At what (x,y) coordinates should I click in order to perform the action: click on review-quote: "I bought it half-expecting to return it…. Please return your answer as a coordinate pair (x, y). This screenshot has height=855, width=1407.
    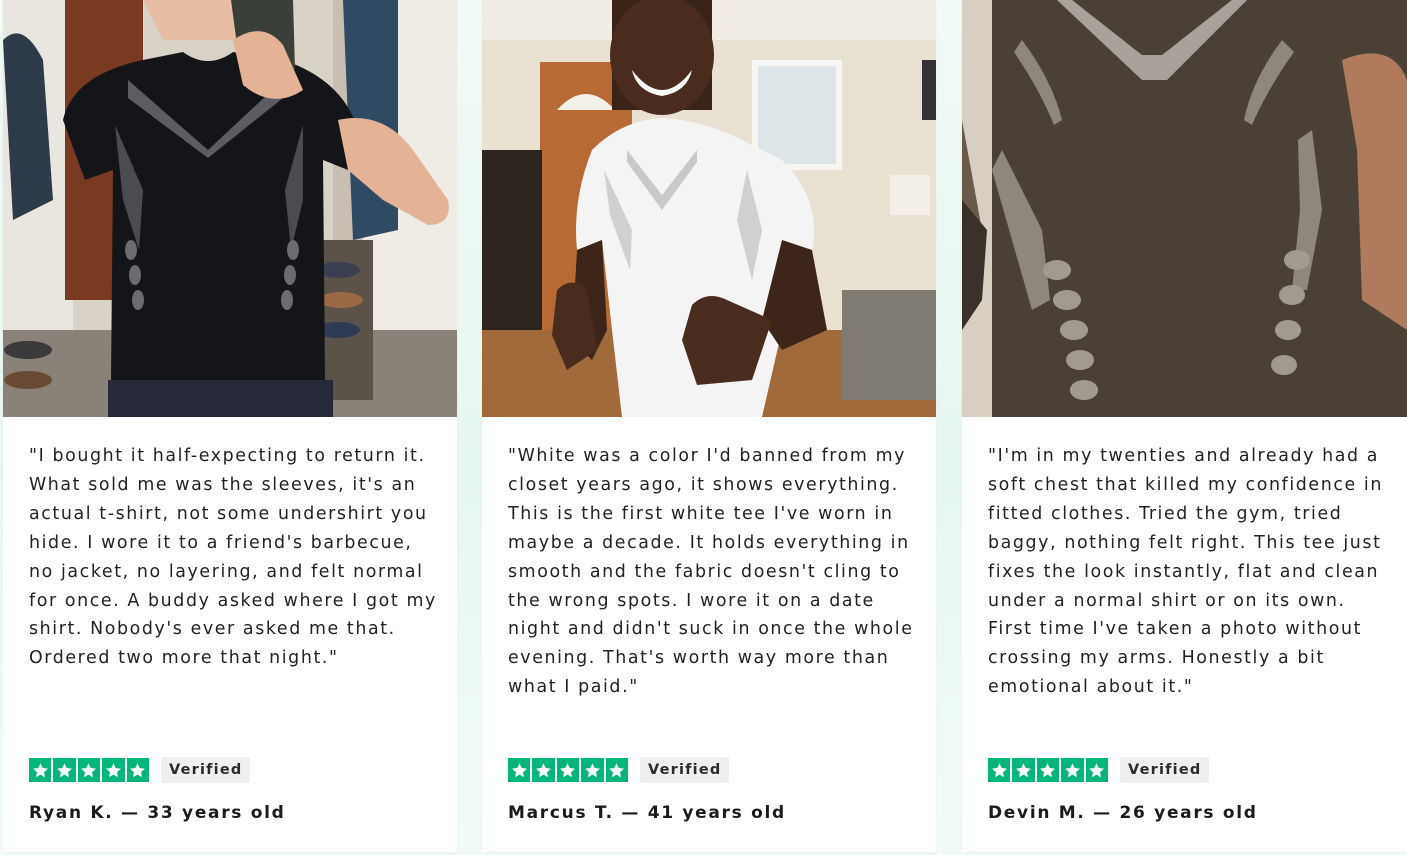
    Looking at the image, I should click on (233, 557).